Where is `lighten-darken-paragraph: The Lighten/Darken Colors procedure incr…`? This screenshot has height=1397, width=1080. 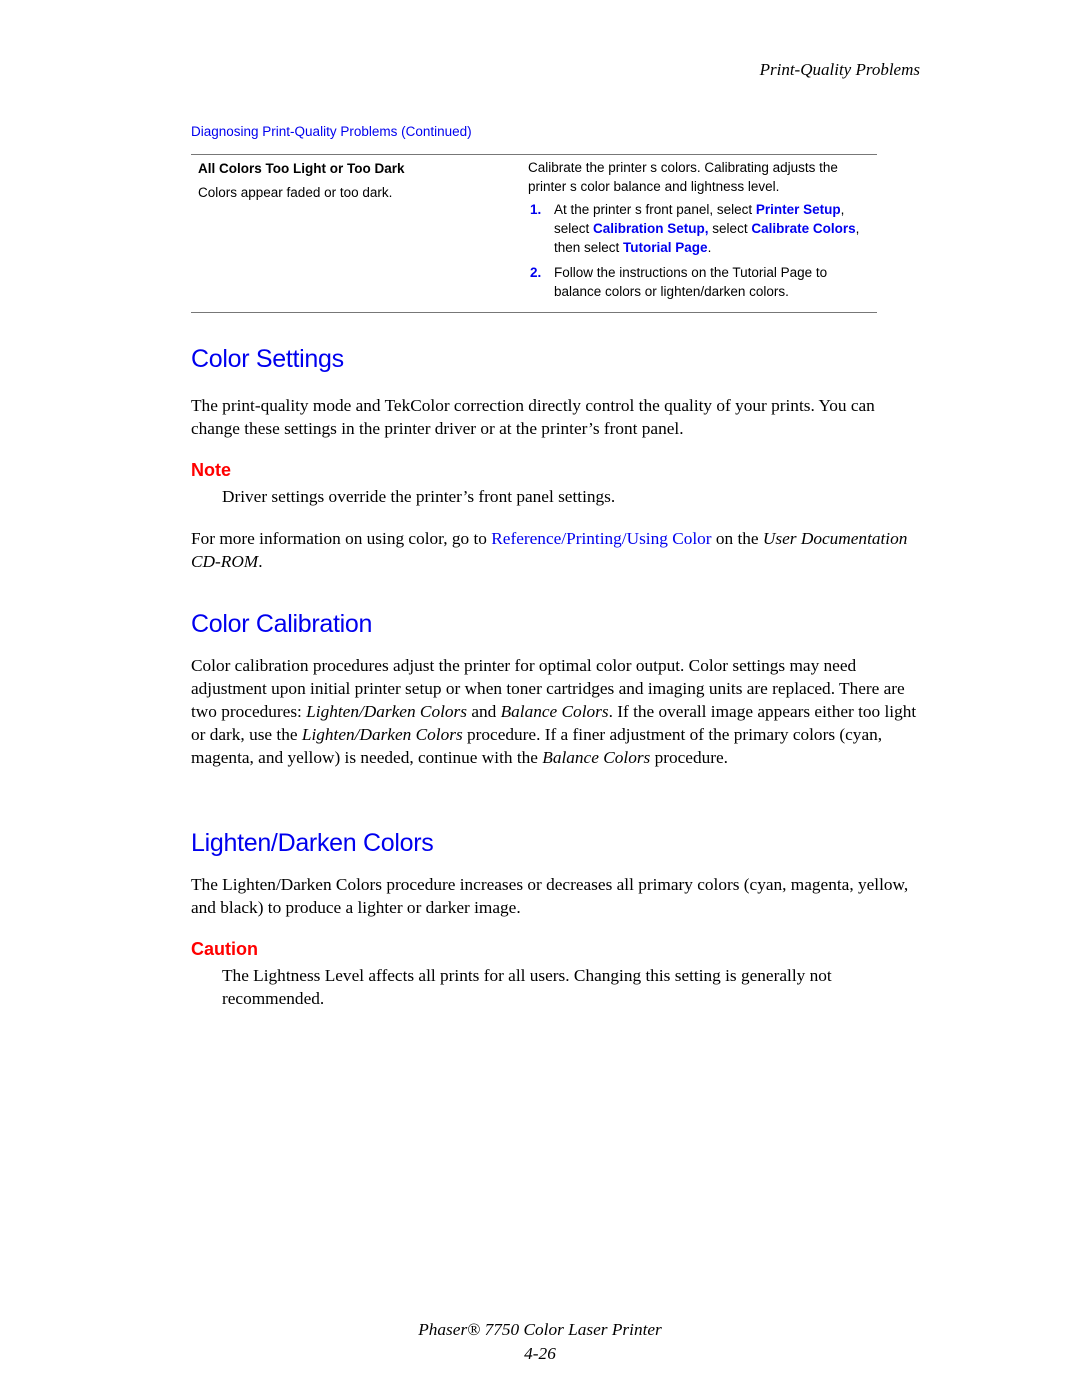 lighten-darken-paragraph: The Lighten/Darken Colors procedure incr… is located at coordinates (550, 896).